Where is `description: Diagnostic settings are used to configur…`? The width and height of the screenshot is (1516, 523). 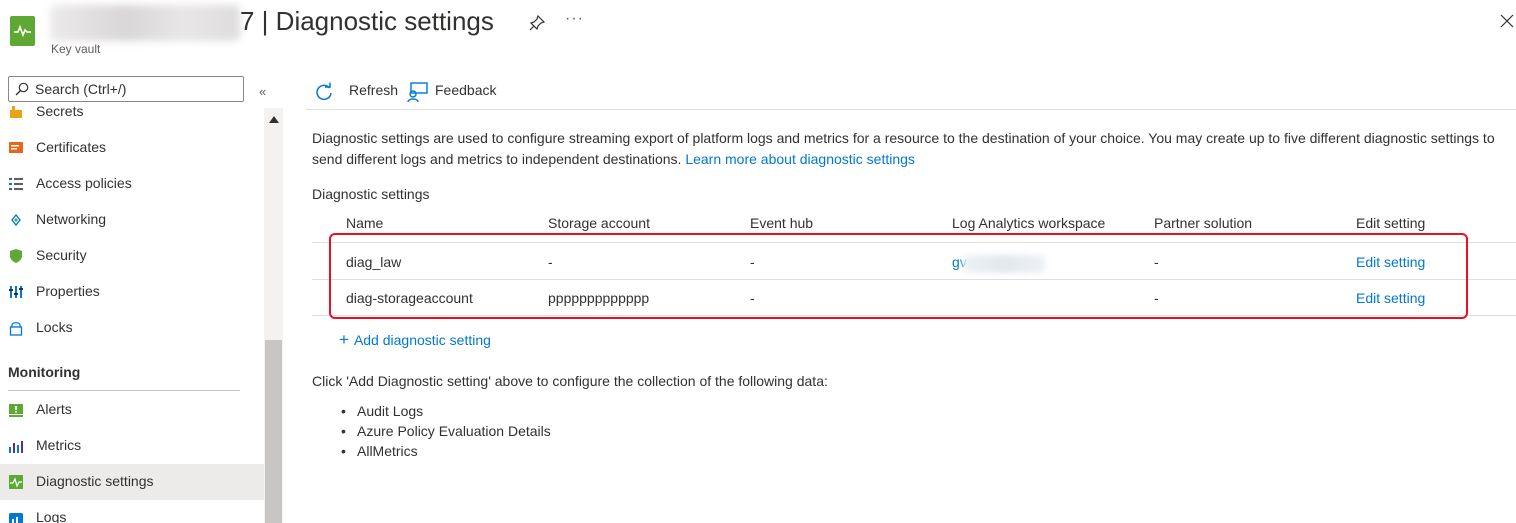
description: Diagnostic settings are used to configur… is located at coordinates (907, 149).